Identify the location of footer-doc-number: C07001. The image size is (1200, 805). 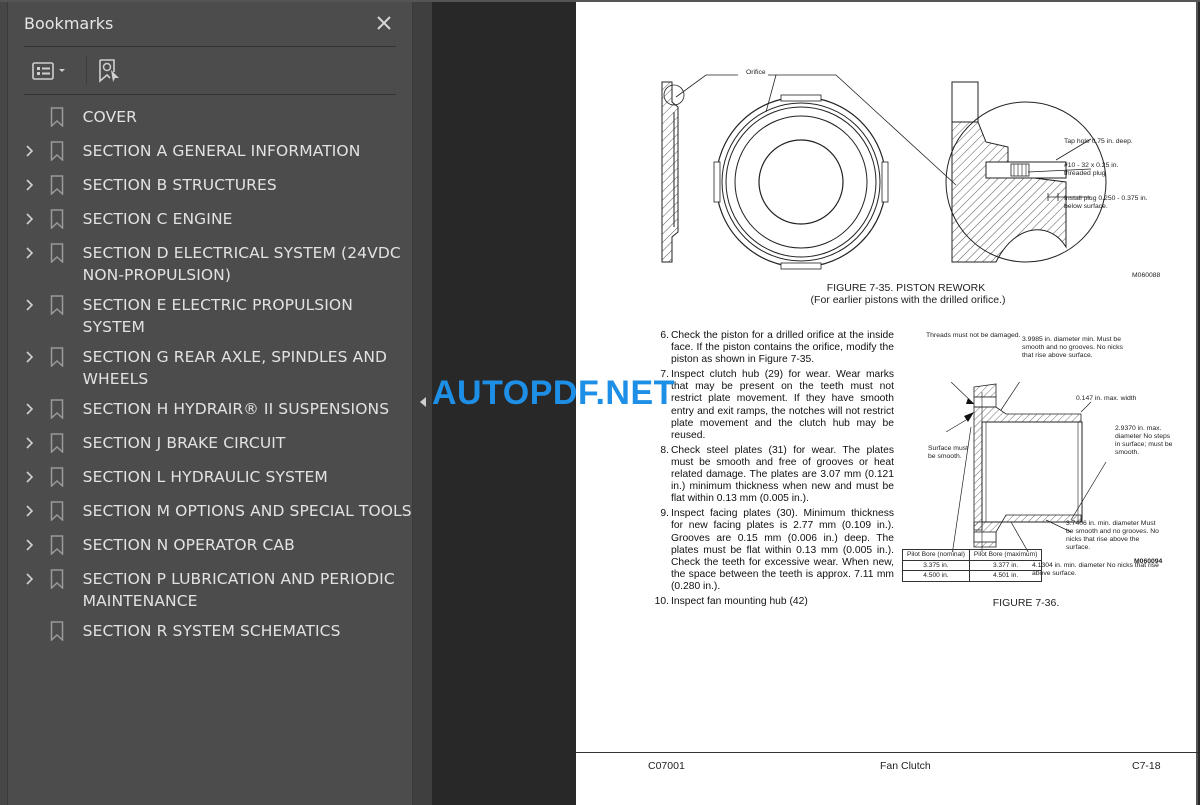
(666, 766).